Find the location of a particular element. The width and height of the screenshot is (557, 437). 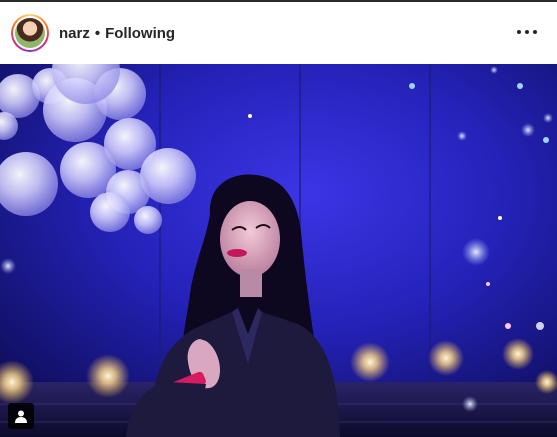

avatar is located at coordinates (30, 33).